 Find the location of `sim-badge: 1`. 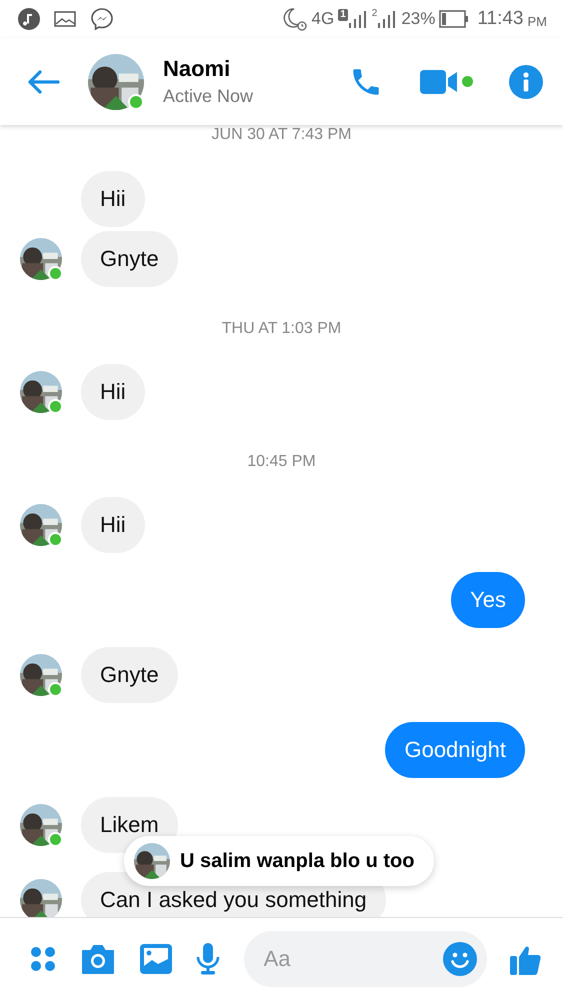

sim-badge: 1 is located at coordinates (343, 15).